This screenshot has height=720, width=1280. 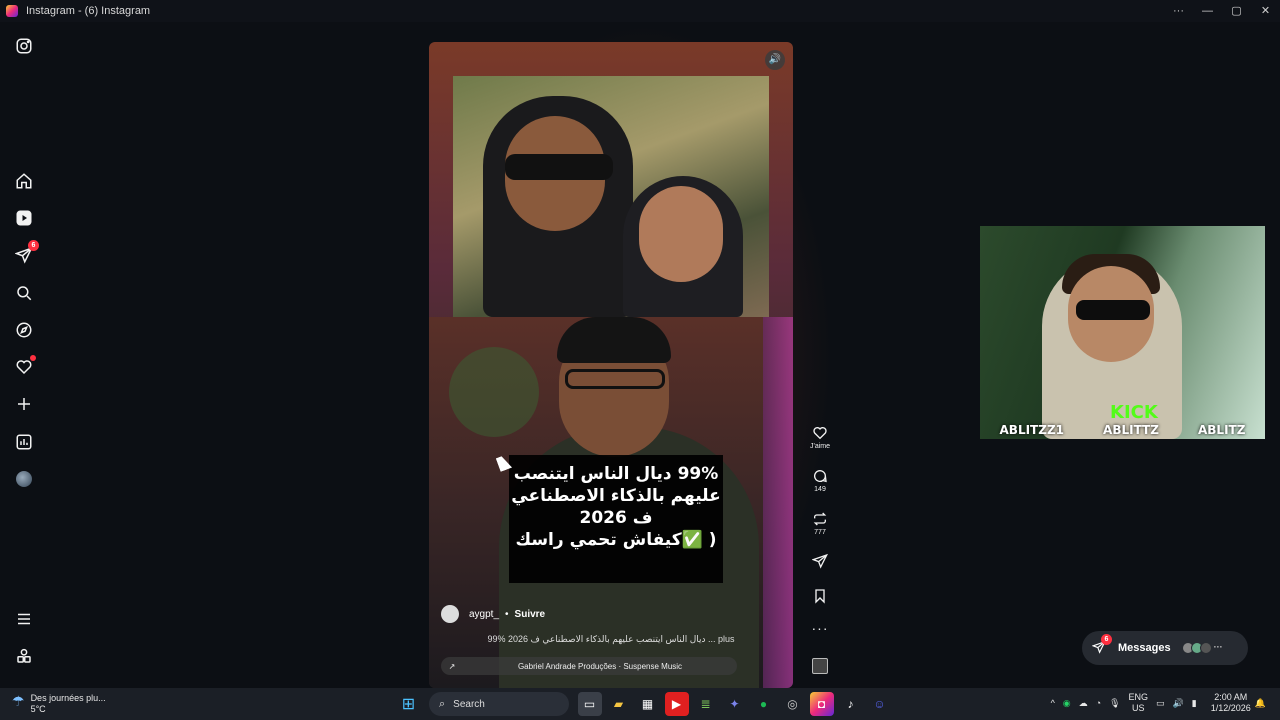 I want to click on teams-icon: ✦, so click(x=735, y=704).